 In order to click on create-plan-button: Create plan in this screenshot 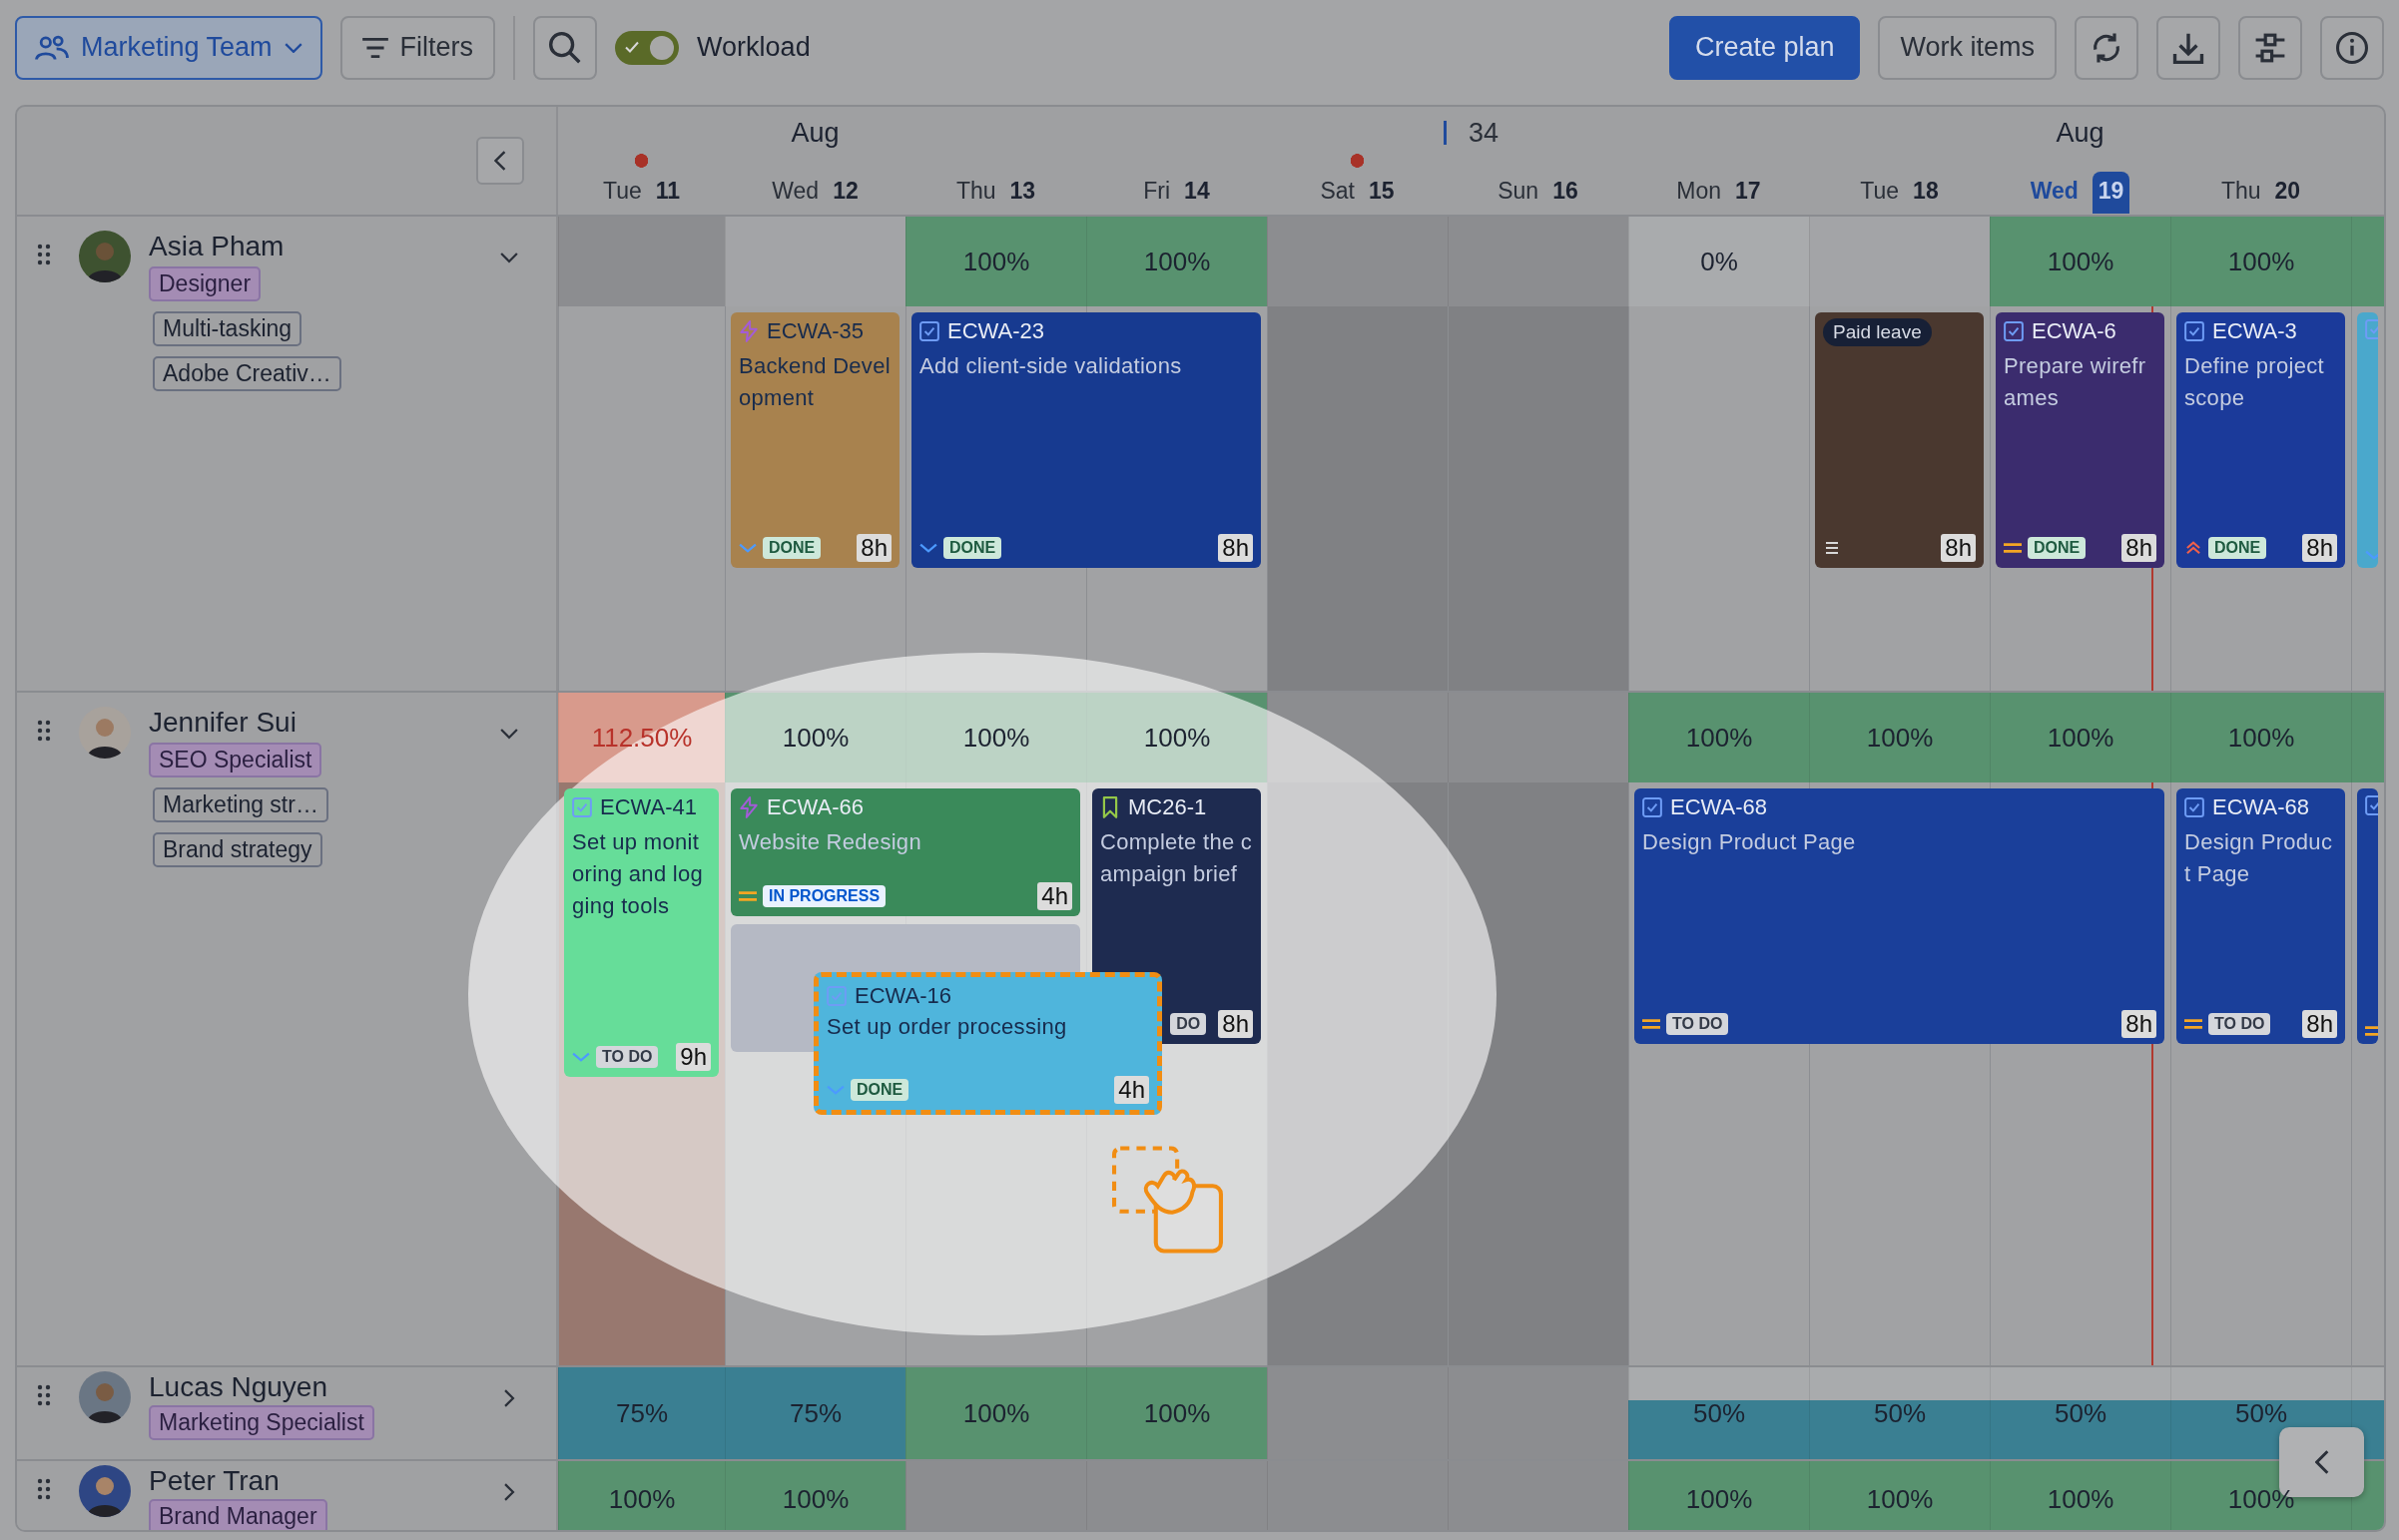, I will do `click(1764, 47)`.